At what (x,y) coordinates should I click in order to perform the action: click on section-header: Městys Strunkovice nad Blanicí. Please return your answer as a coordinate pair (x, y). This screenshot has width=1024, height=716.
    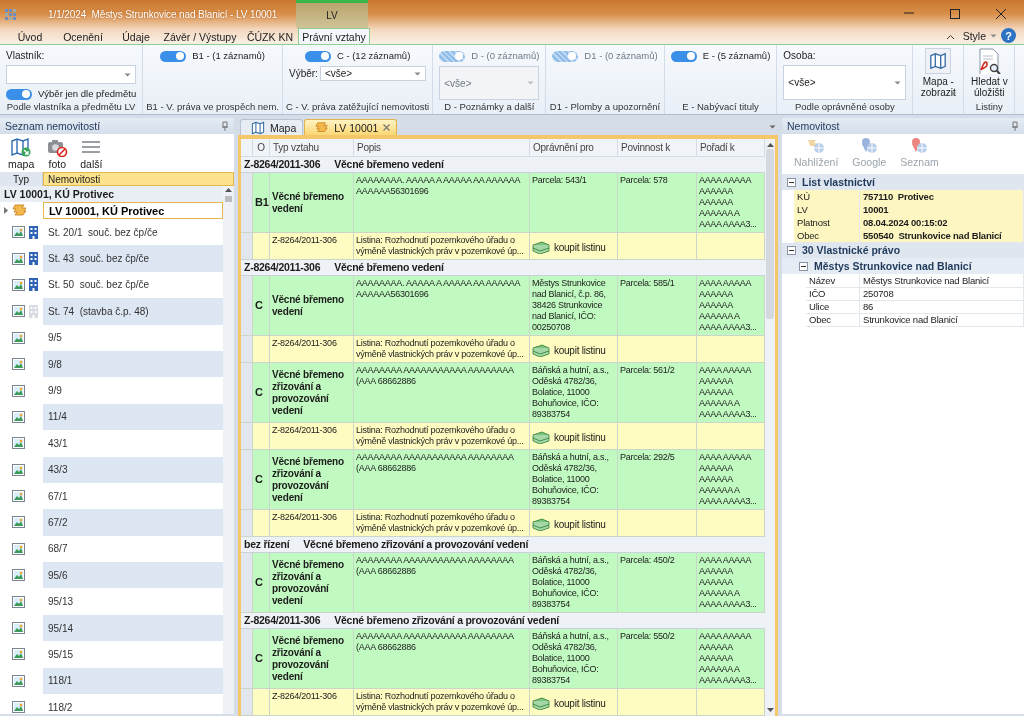
    Looking at the image, I should click on (903, 266).